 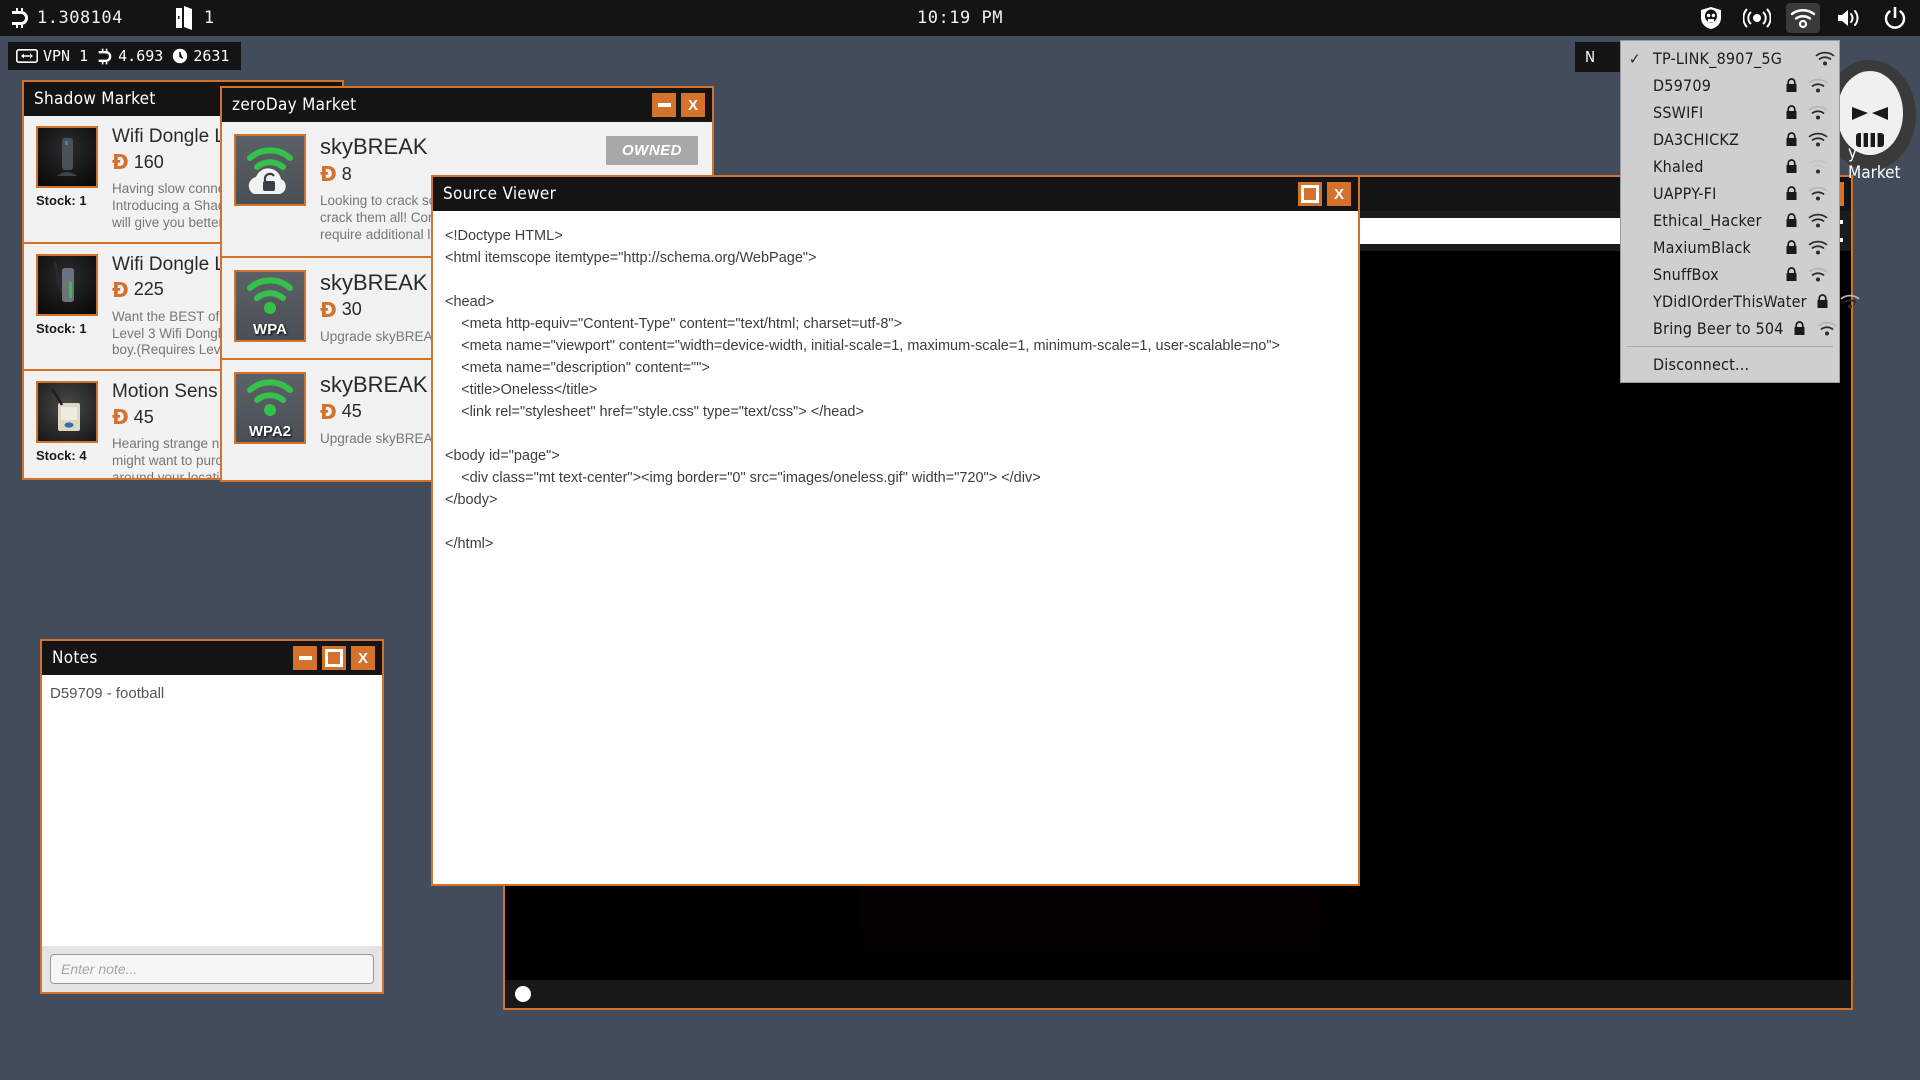 What do you see at coordinates (1718, 58) in the screenshot?
I see `wifi-ssid: TP-LINK_8907_5G` at bounding box center [1718, 58].